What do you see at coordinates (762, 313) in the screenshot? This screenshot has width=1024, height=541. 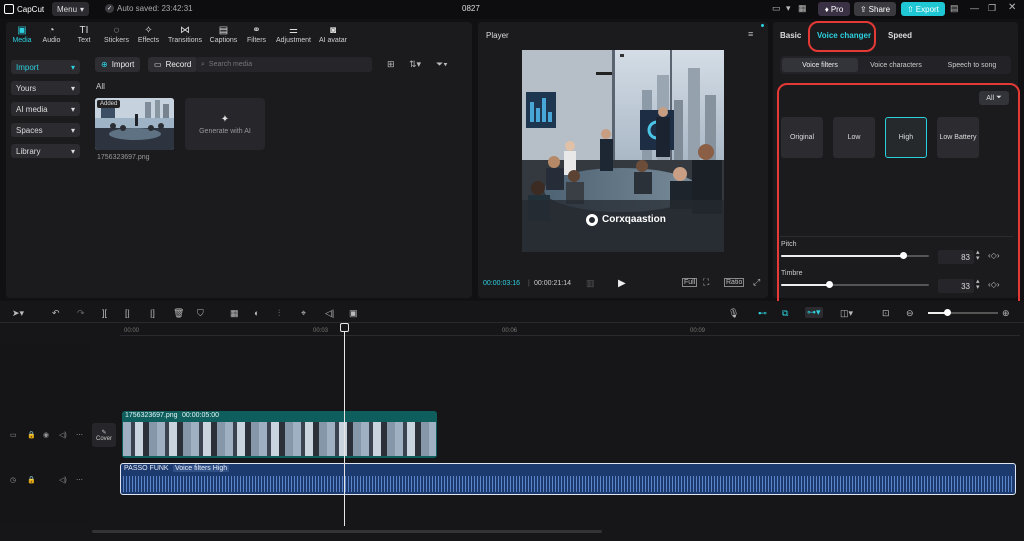 I see `main-track-magnet-icon: ⊷` at bounding box center [762, 313].